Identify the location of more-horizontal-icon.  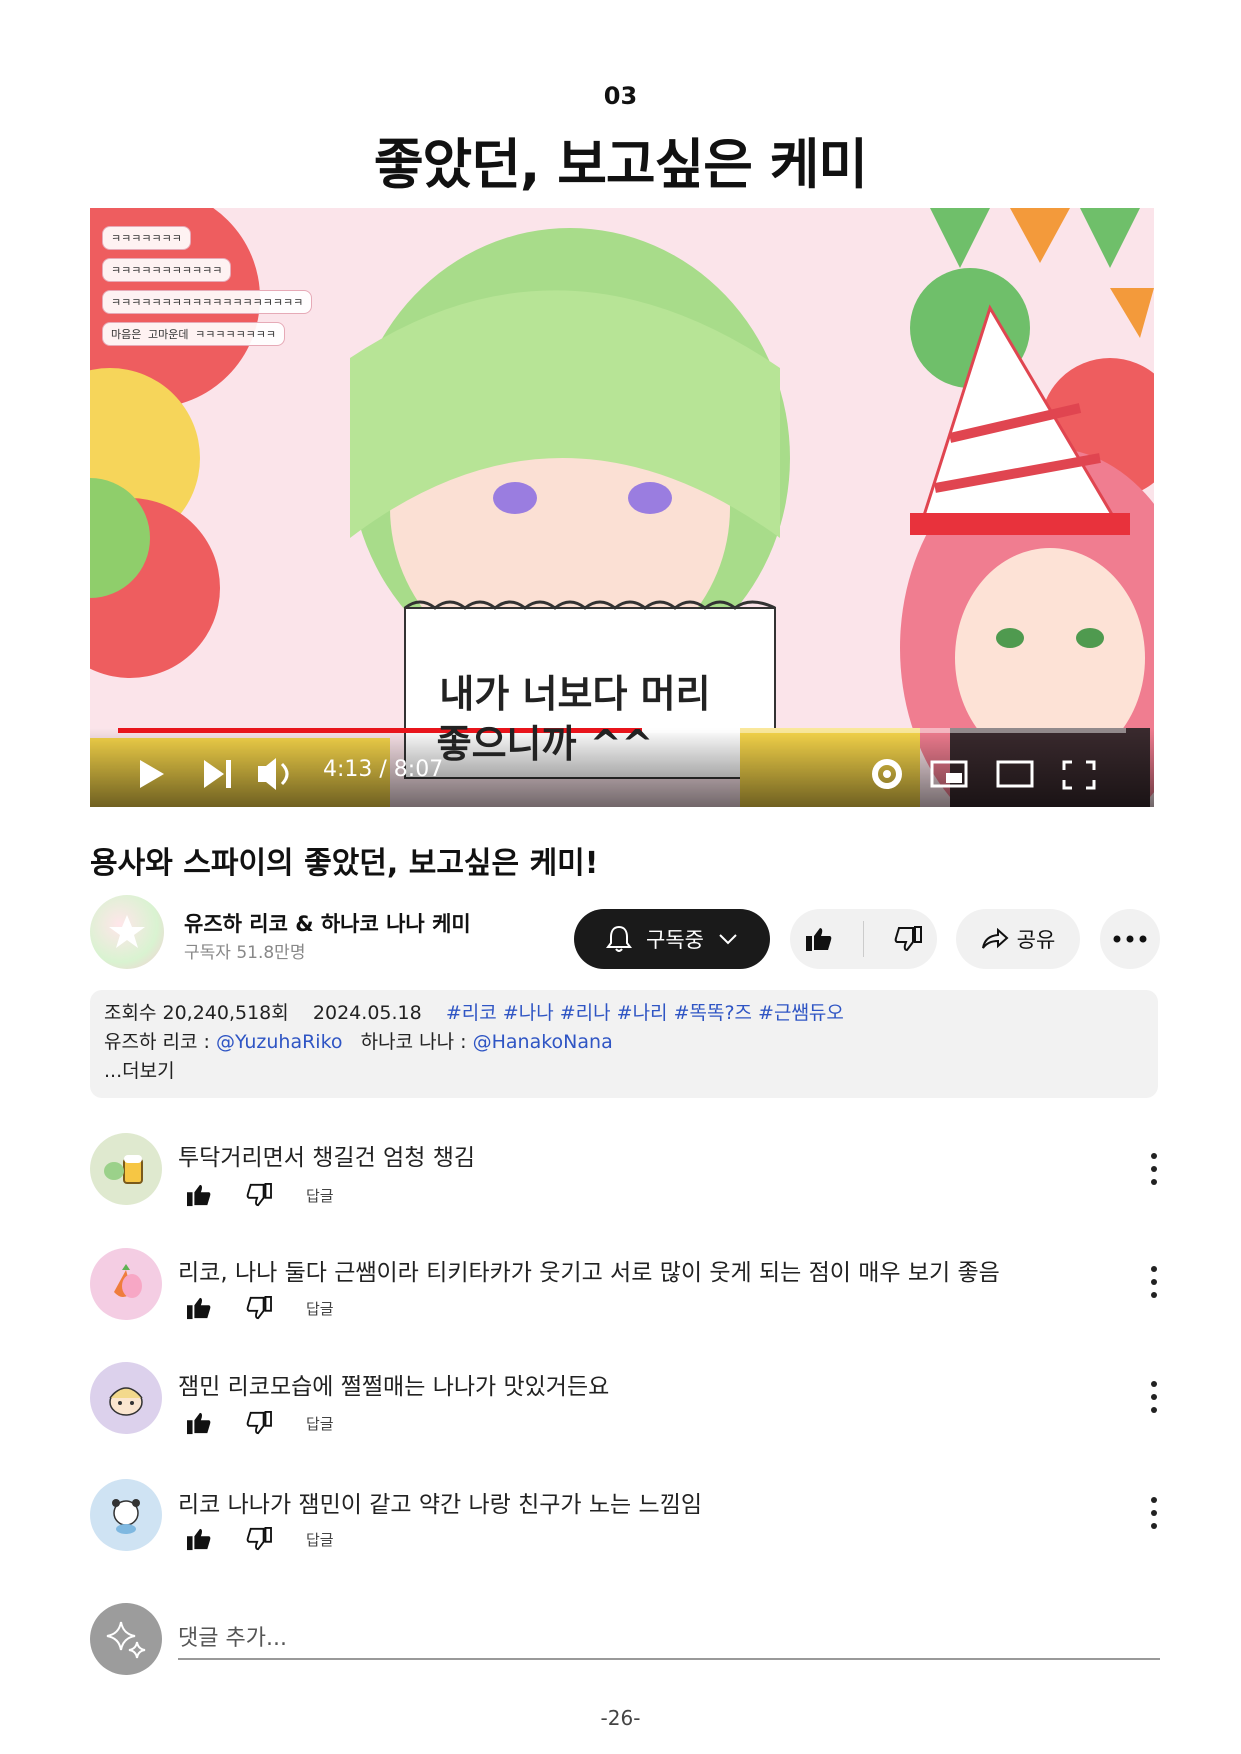
(1130, 939).